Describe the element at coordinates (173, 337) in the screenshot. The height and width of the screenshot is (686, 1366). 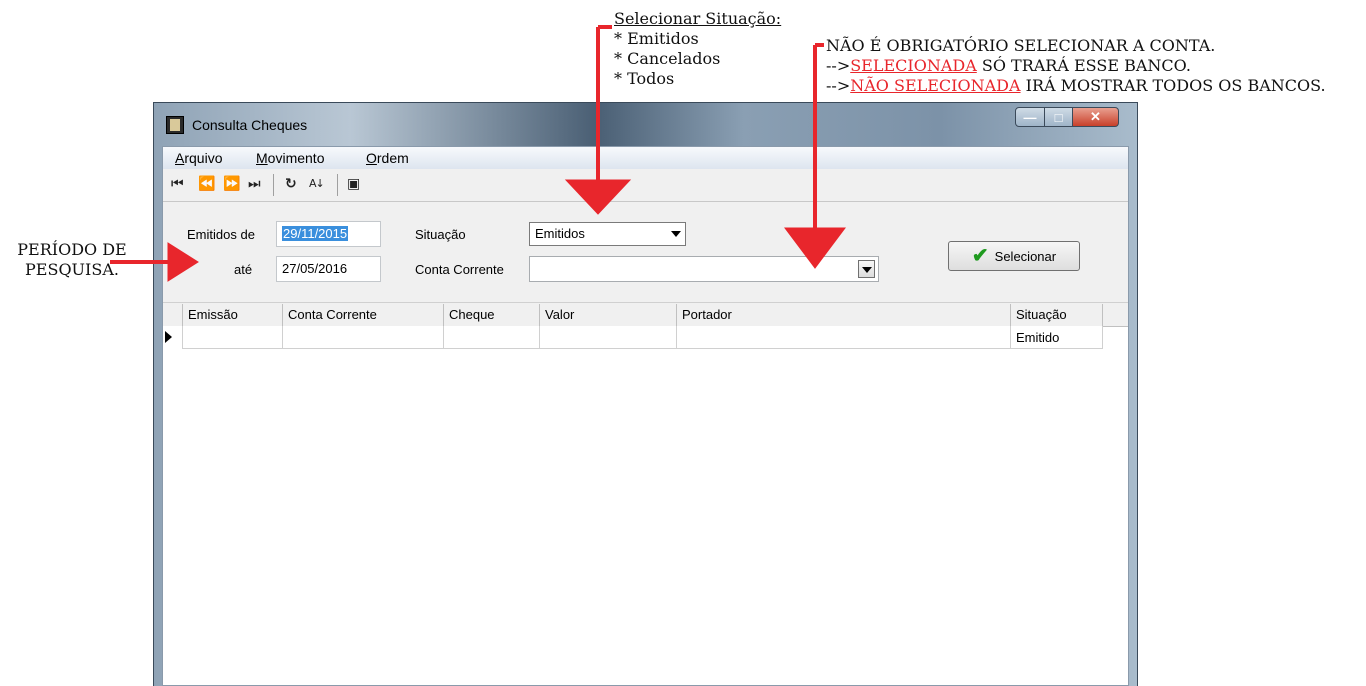
I see `row-indicator` at that location.